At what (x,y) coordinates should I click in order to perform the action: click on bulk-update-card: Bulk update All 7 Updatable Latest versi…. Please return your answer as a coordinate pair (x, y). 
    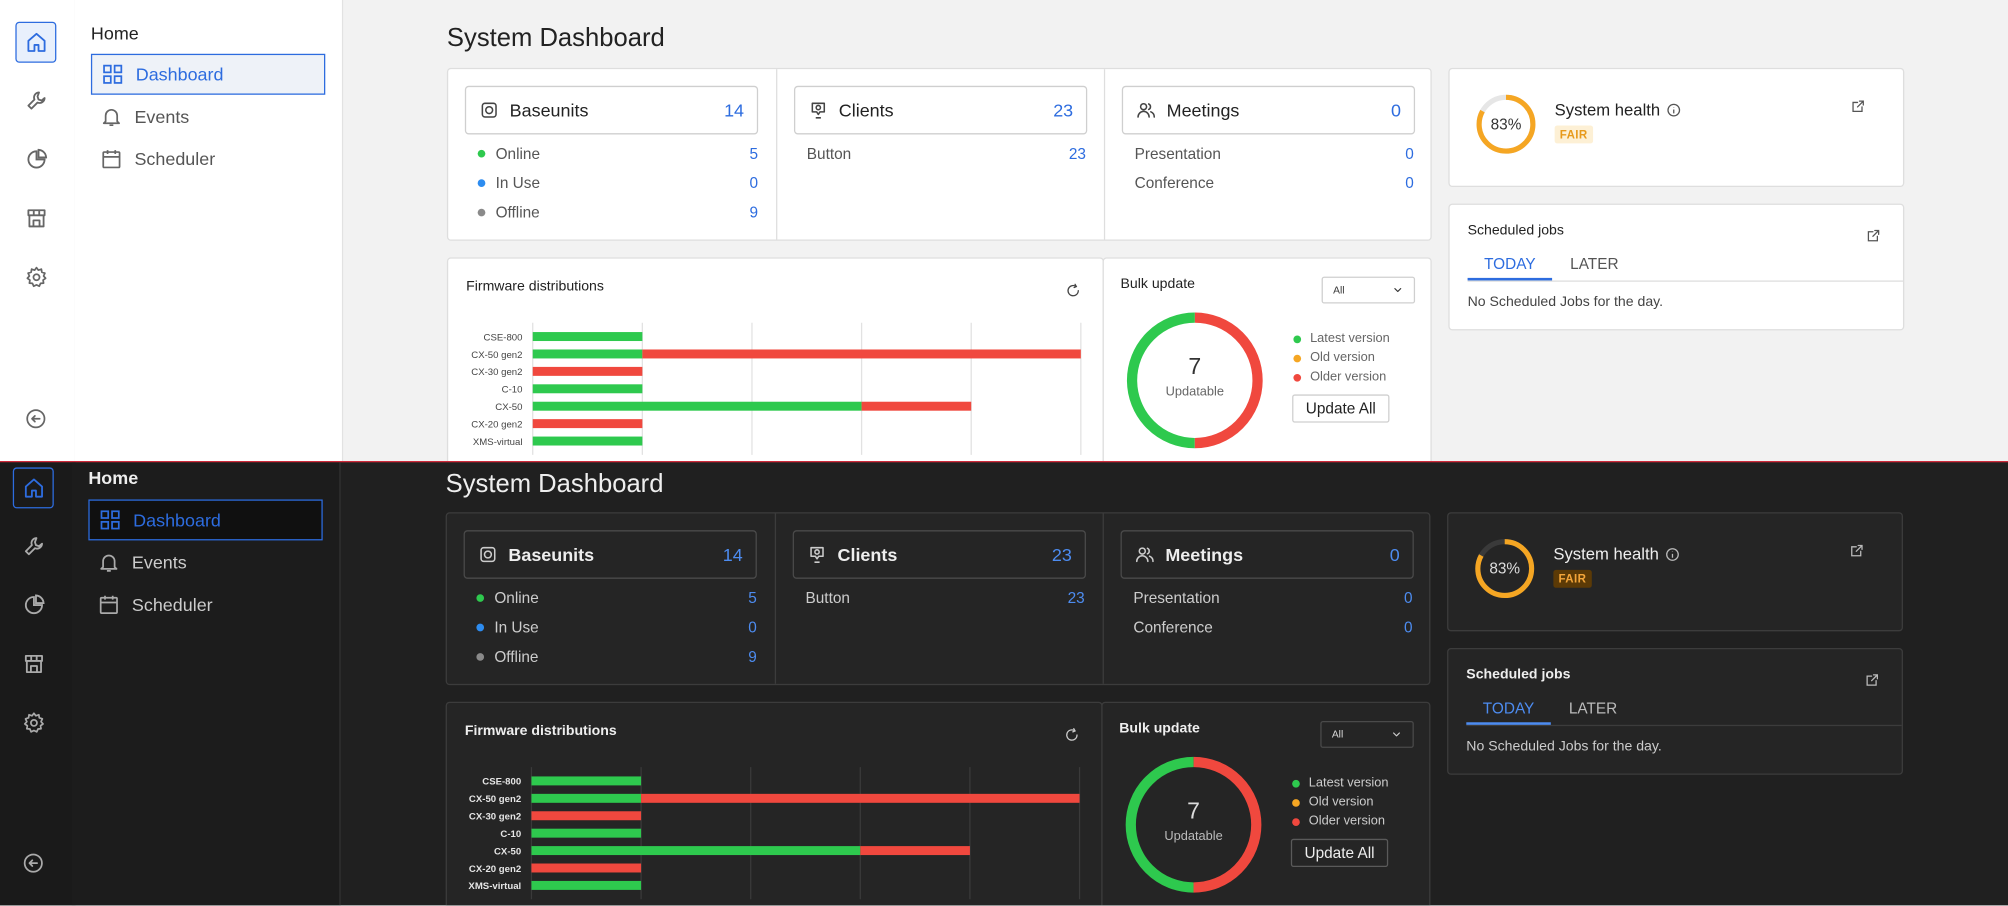
    Looking at the image, I should click on (1267, 359).